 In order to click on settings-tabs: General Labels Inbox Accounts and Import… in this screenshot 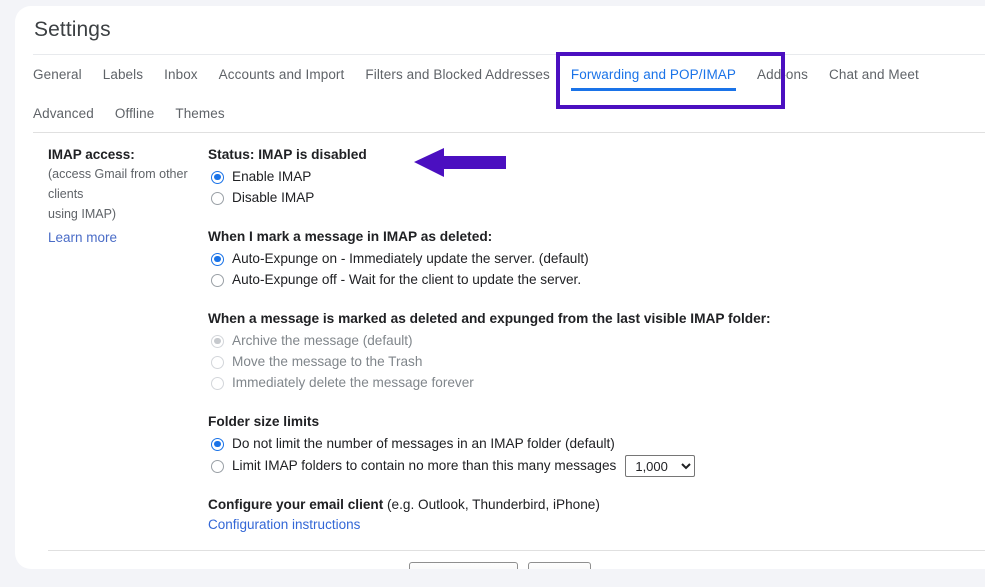, I will do `click(500, 93)`.